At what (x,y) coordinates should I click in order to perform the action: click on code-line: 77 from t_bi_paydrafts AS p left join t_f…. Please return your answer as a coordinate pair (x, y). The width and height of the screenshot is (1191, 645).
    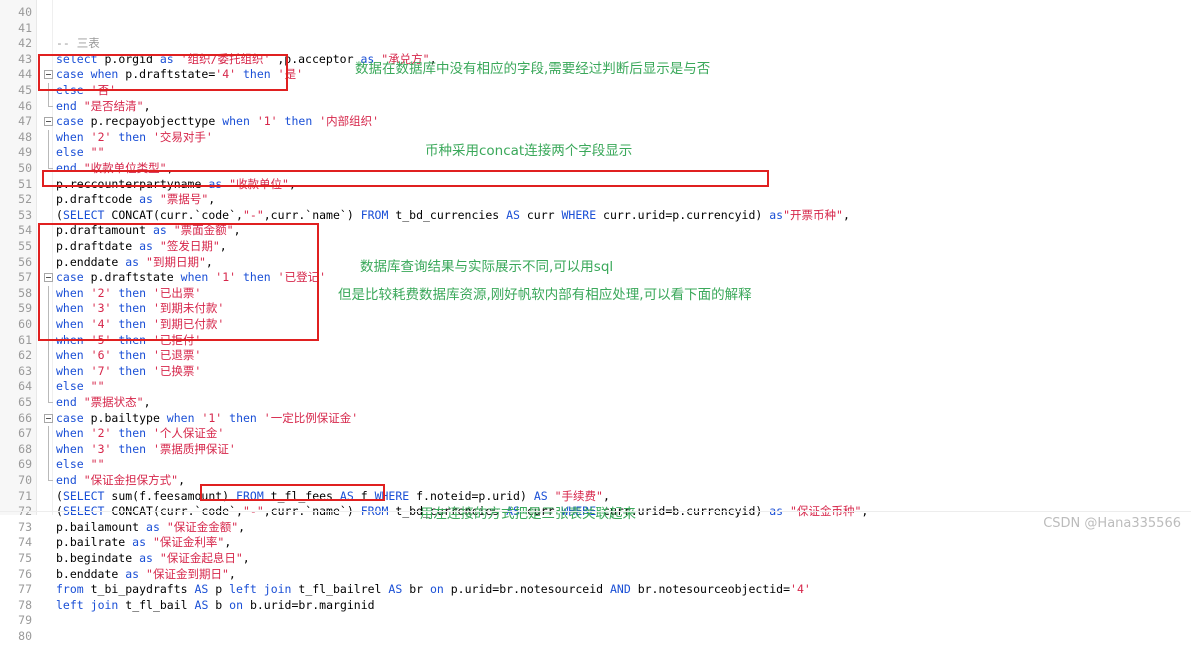
    Looking at the image, I should click on (595, 590).